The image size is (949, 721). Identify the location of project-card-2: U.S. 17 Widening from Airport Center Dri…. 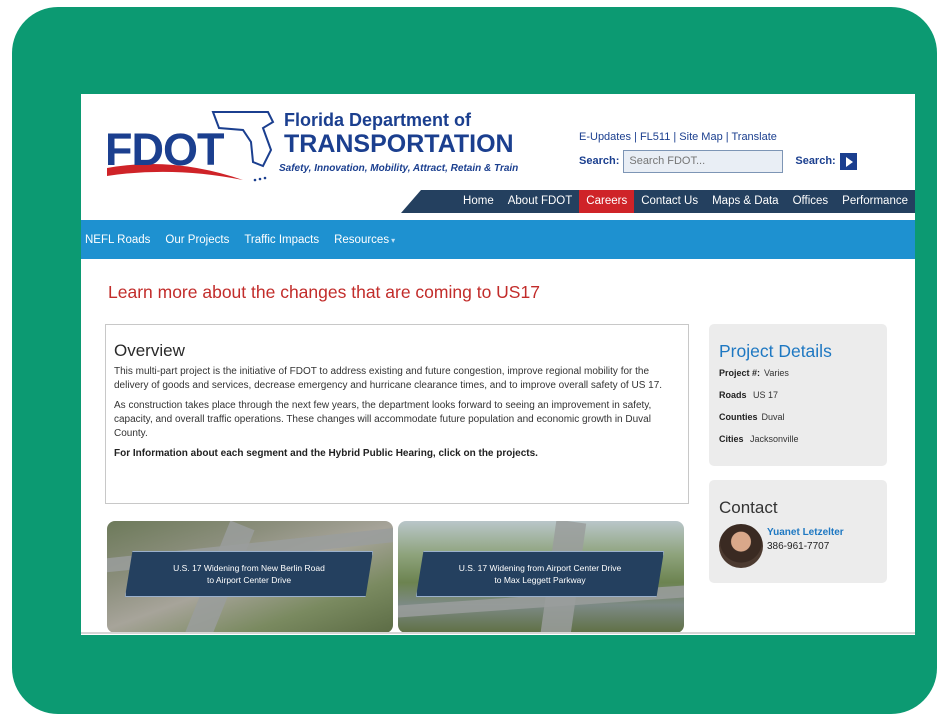
(541, 577).